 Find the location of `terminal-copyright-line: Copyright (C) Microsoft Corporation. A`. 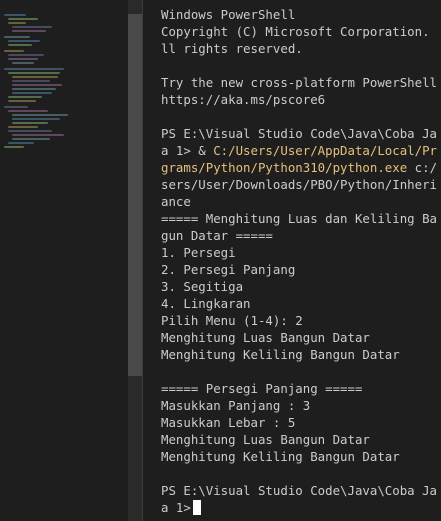

terminal-copyright-line: Copyright (C) Microsoft Corporation. A is located at coordinates (299, 31).